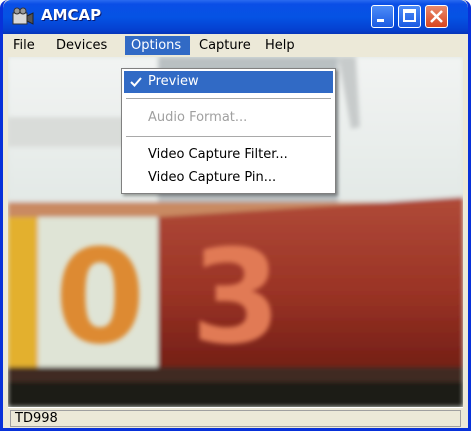 This screenshot has width=471, height=431. I want to click on status-text: TD998, so click(235, 418).